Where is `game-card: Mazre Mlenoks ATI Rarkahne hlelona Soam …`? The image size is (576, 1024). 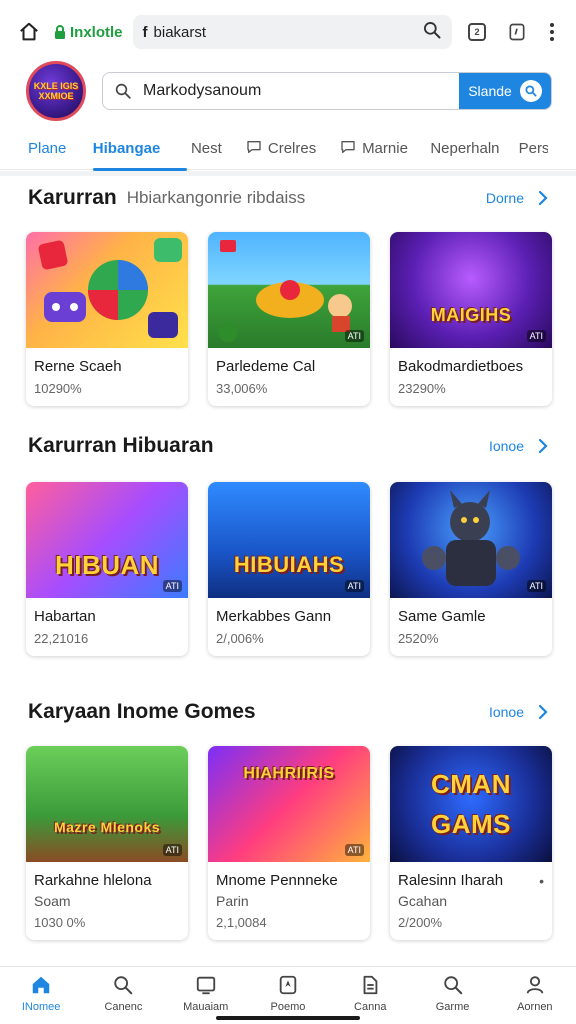 game-card: Mazre Mlenoks ATI Rarkahne hlelona Soam … is located at coordinates (107, 843).